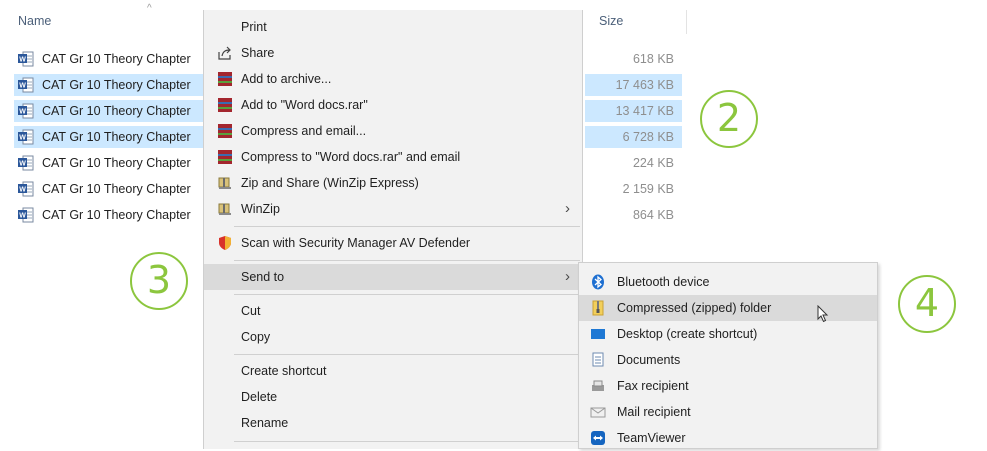 The image size is (987, 451). What do you see at coordinates (633, 85) in the screenshot?
I see `file-size-cell: 17 463 KB` at bounding box center [633, 85].